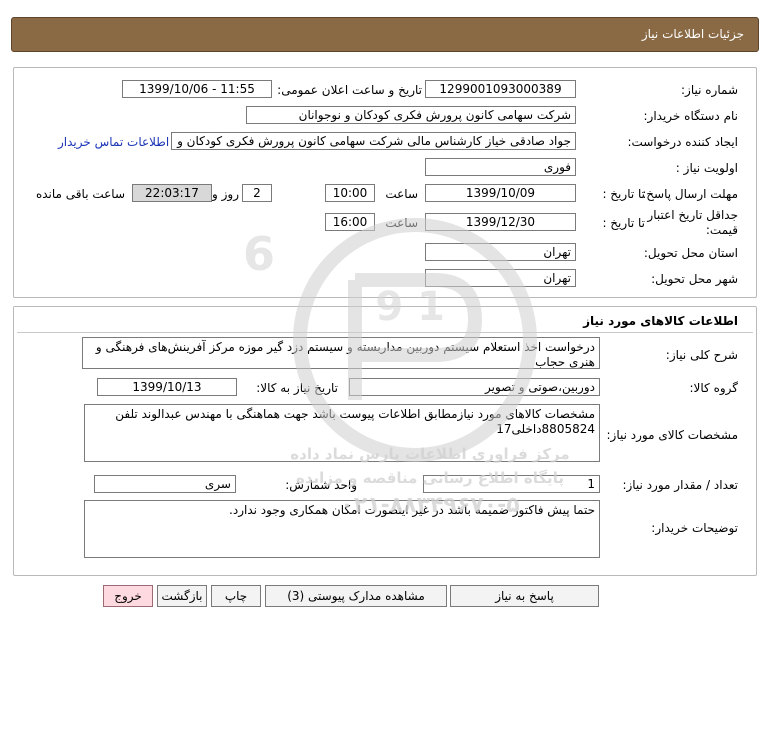  Describe the element at coordinates (701, 355) in the screenshot. I see `summary-label: شرح کلی نیاز:` at that location.